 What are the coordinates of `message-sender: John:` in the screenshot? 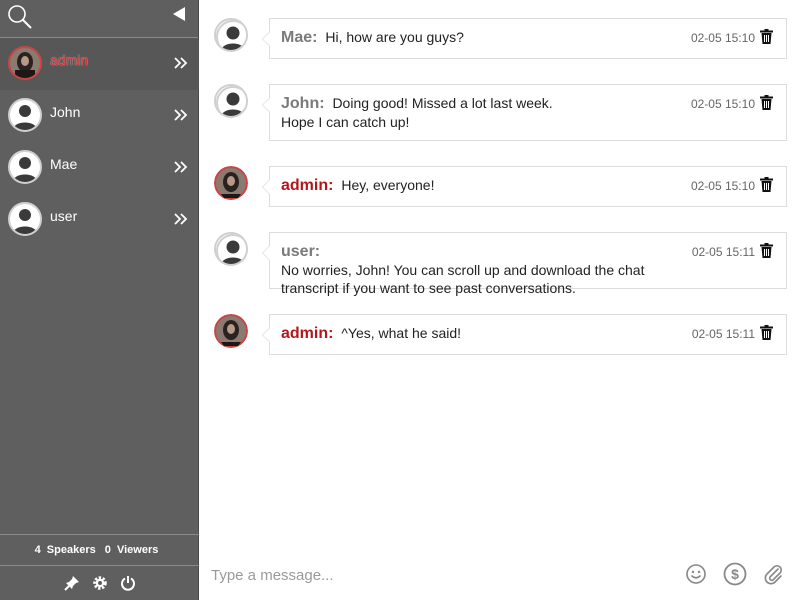 It's located at (303, 103).